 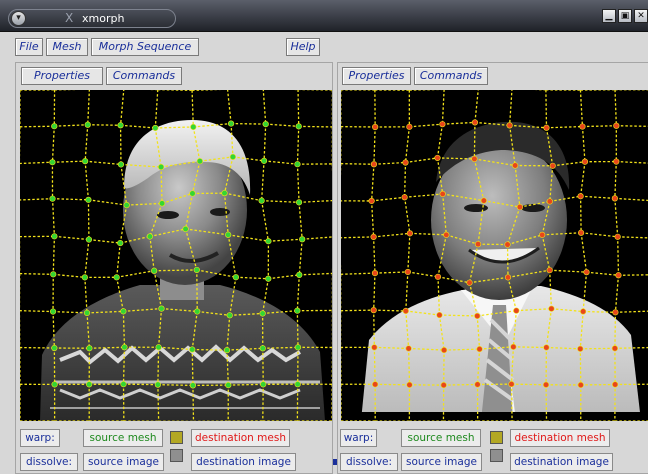 I want to click on menu-mesh: Mesh, so click(x=67, y=47).